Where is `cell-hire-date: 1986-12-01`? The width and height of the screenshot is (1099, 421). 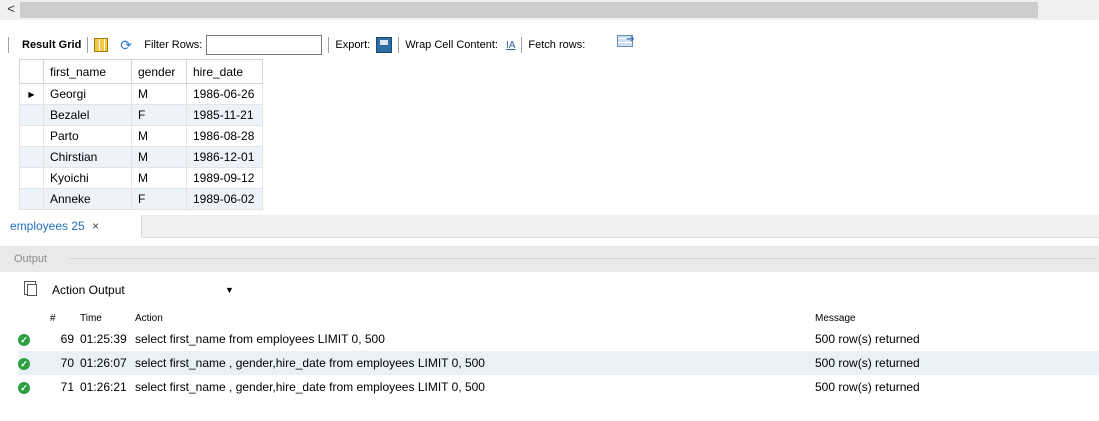 cell-hire-date: 1986-12-01 is located at coordinates (224, 157).